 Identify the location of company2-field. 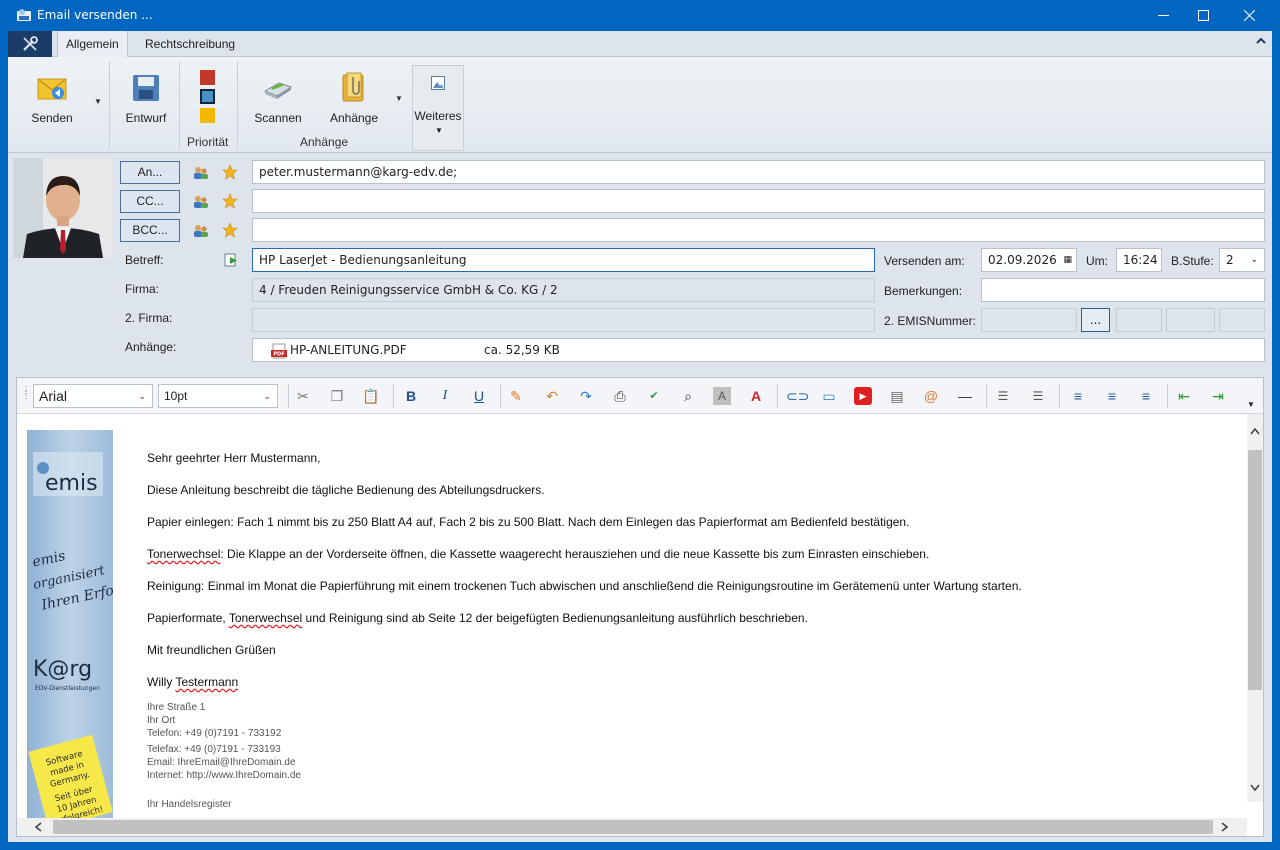
(563, 320).